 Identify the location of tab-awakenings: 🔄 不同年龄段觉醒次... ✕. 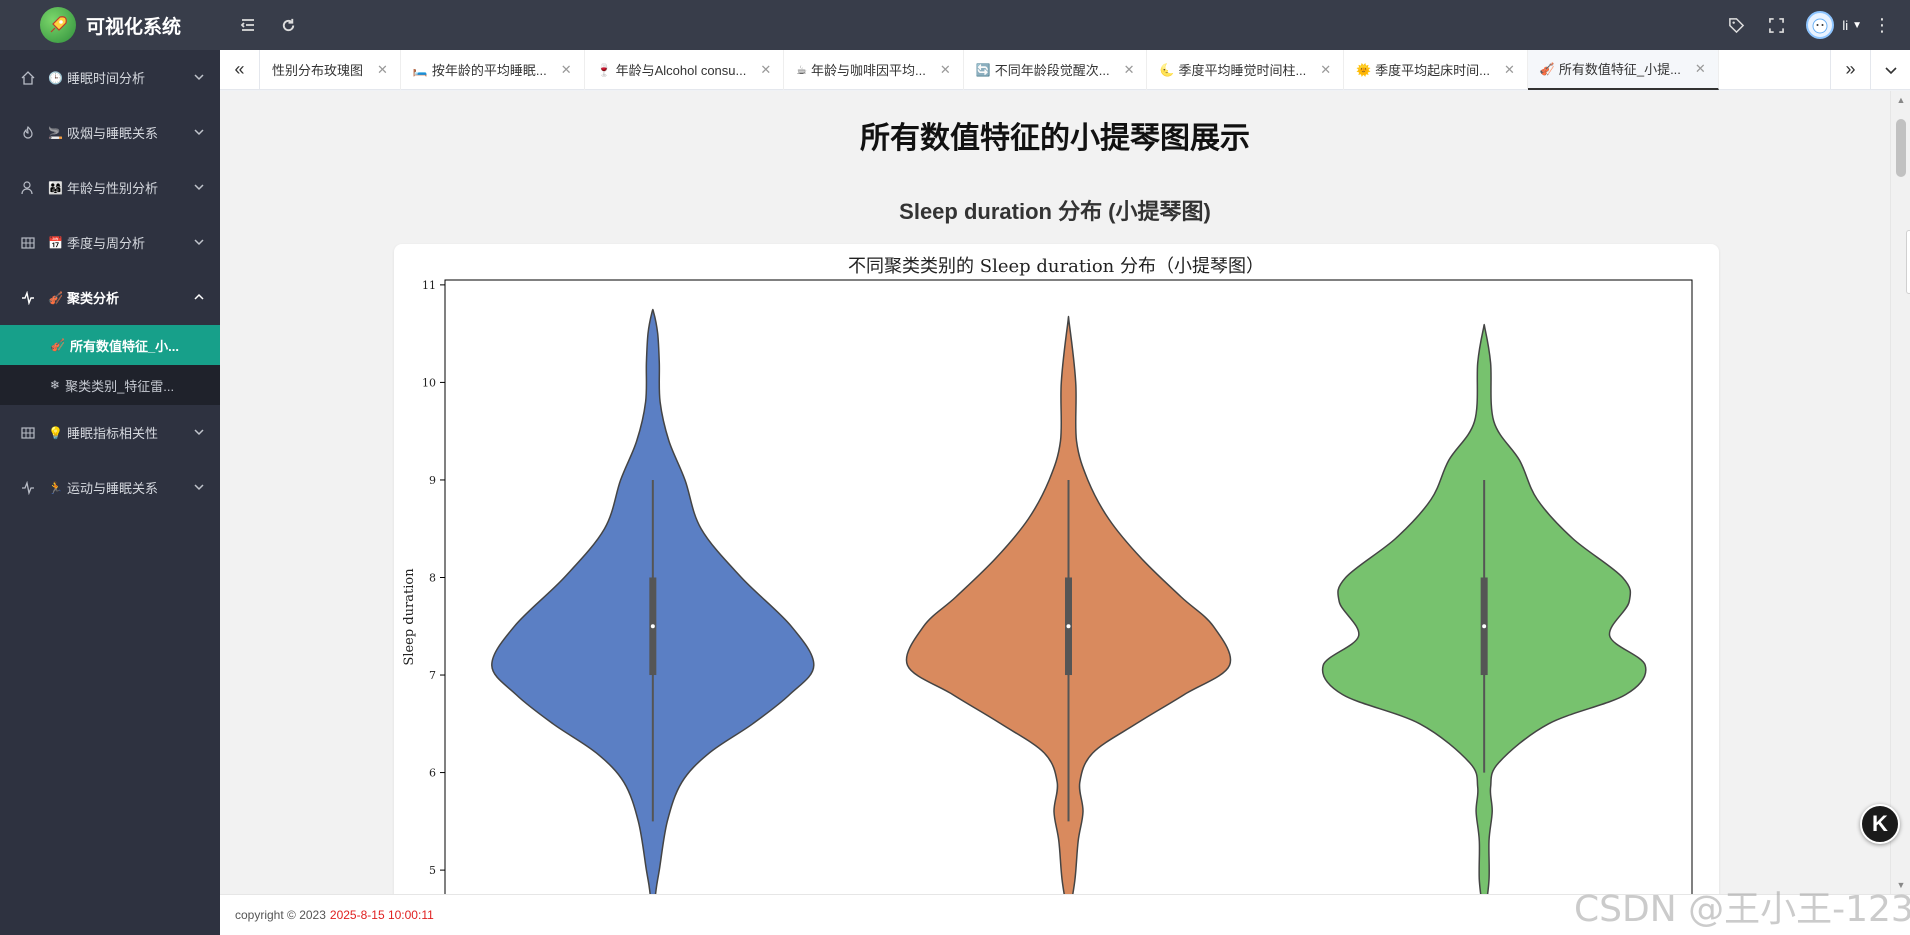
(1056, 69).